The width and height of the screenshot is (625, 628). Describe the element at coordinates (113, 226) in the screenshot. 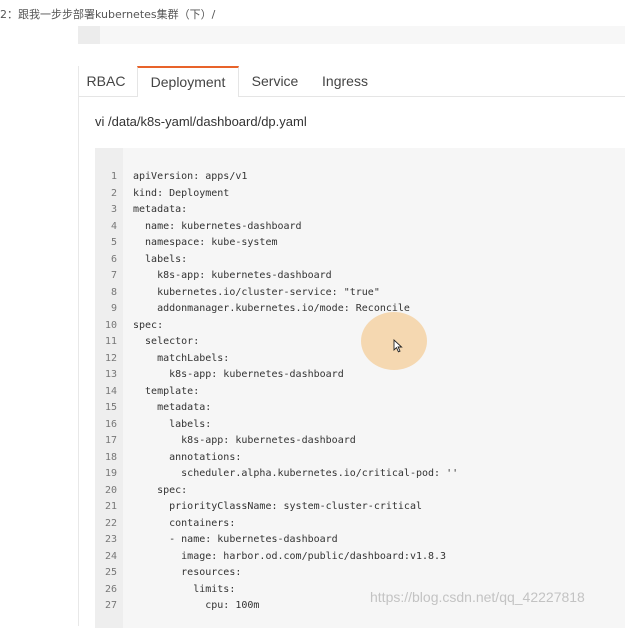

I see `line-number: 4` at that location.